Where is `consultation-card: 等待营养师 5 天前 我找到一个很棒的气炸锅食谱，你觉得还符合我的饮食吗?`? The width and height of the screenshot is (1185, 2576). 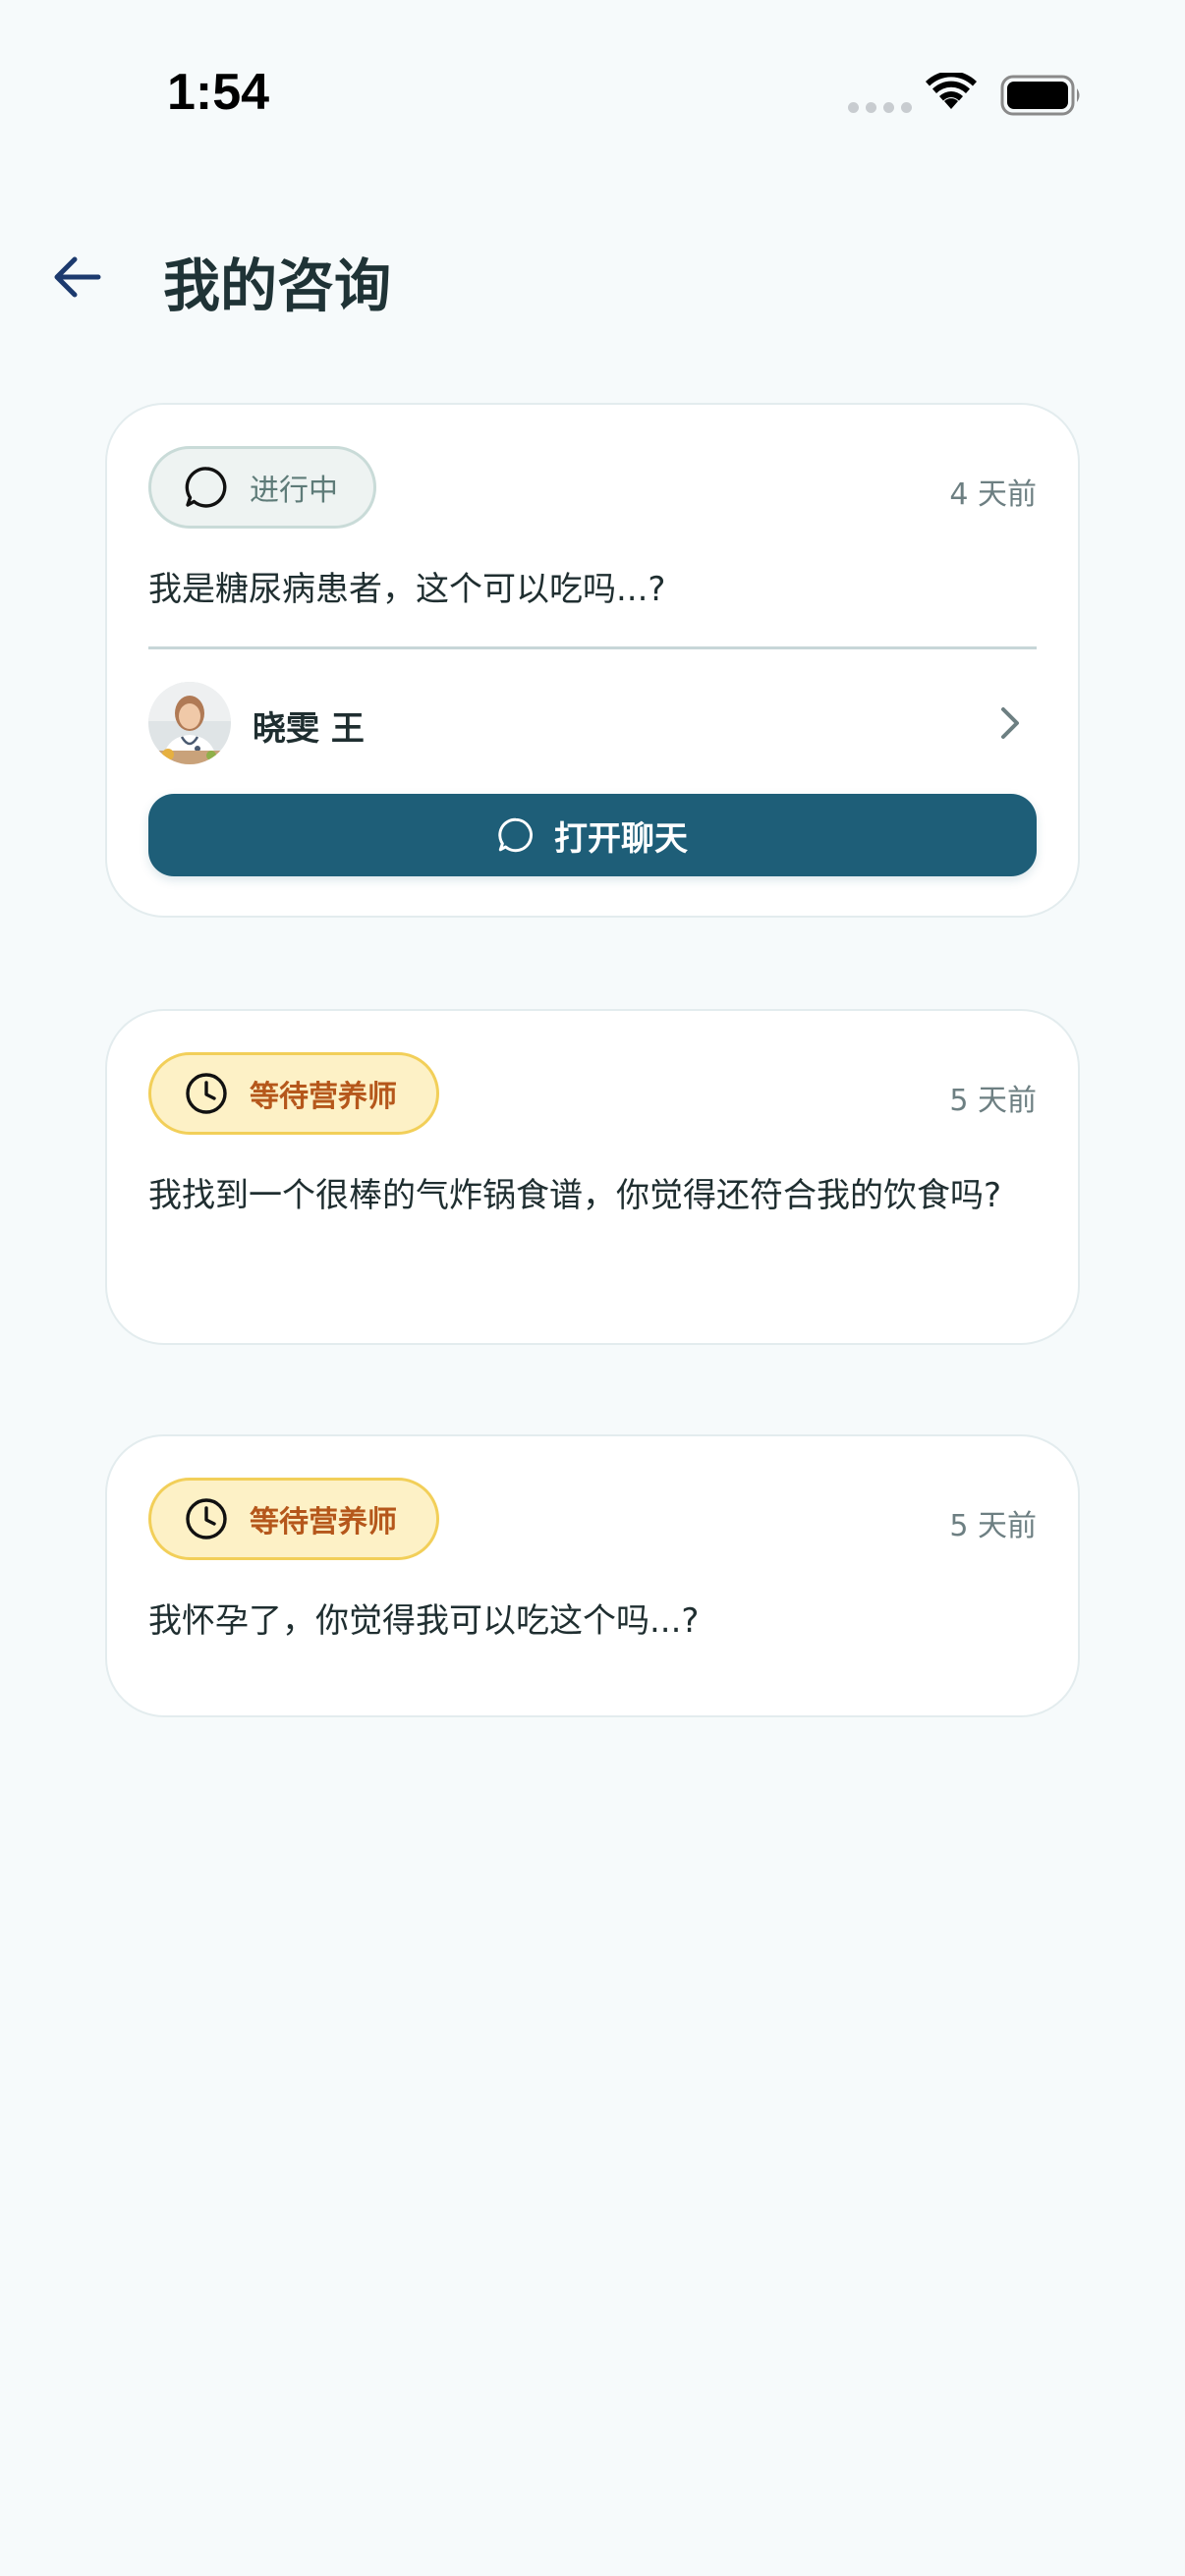
consultation-card: 等待营养师 5 天前 我找到一个很棒的气炸锅食谱，你觉得还符合我的饮食吗? is located at coordinates (592, 1177).